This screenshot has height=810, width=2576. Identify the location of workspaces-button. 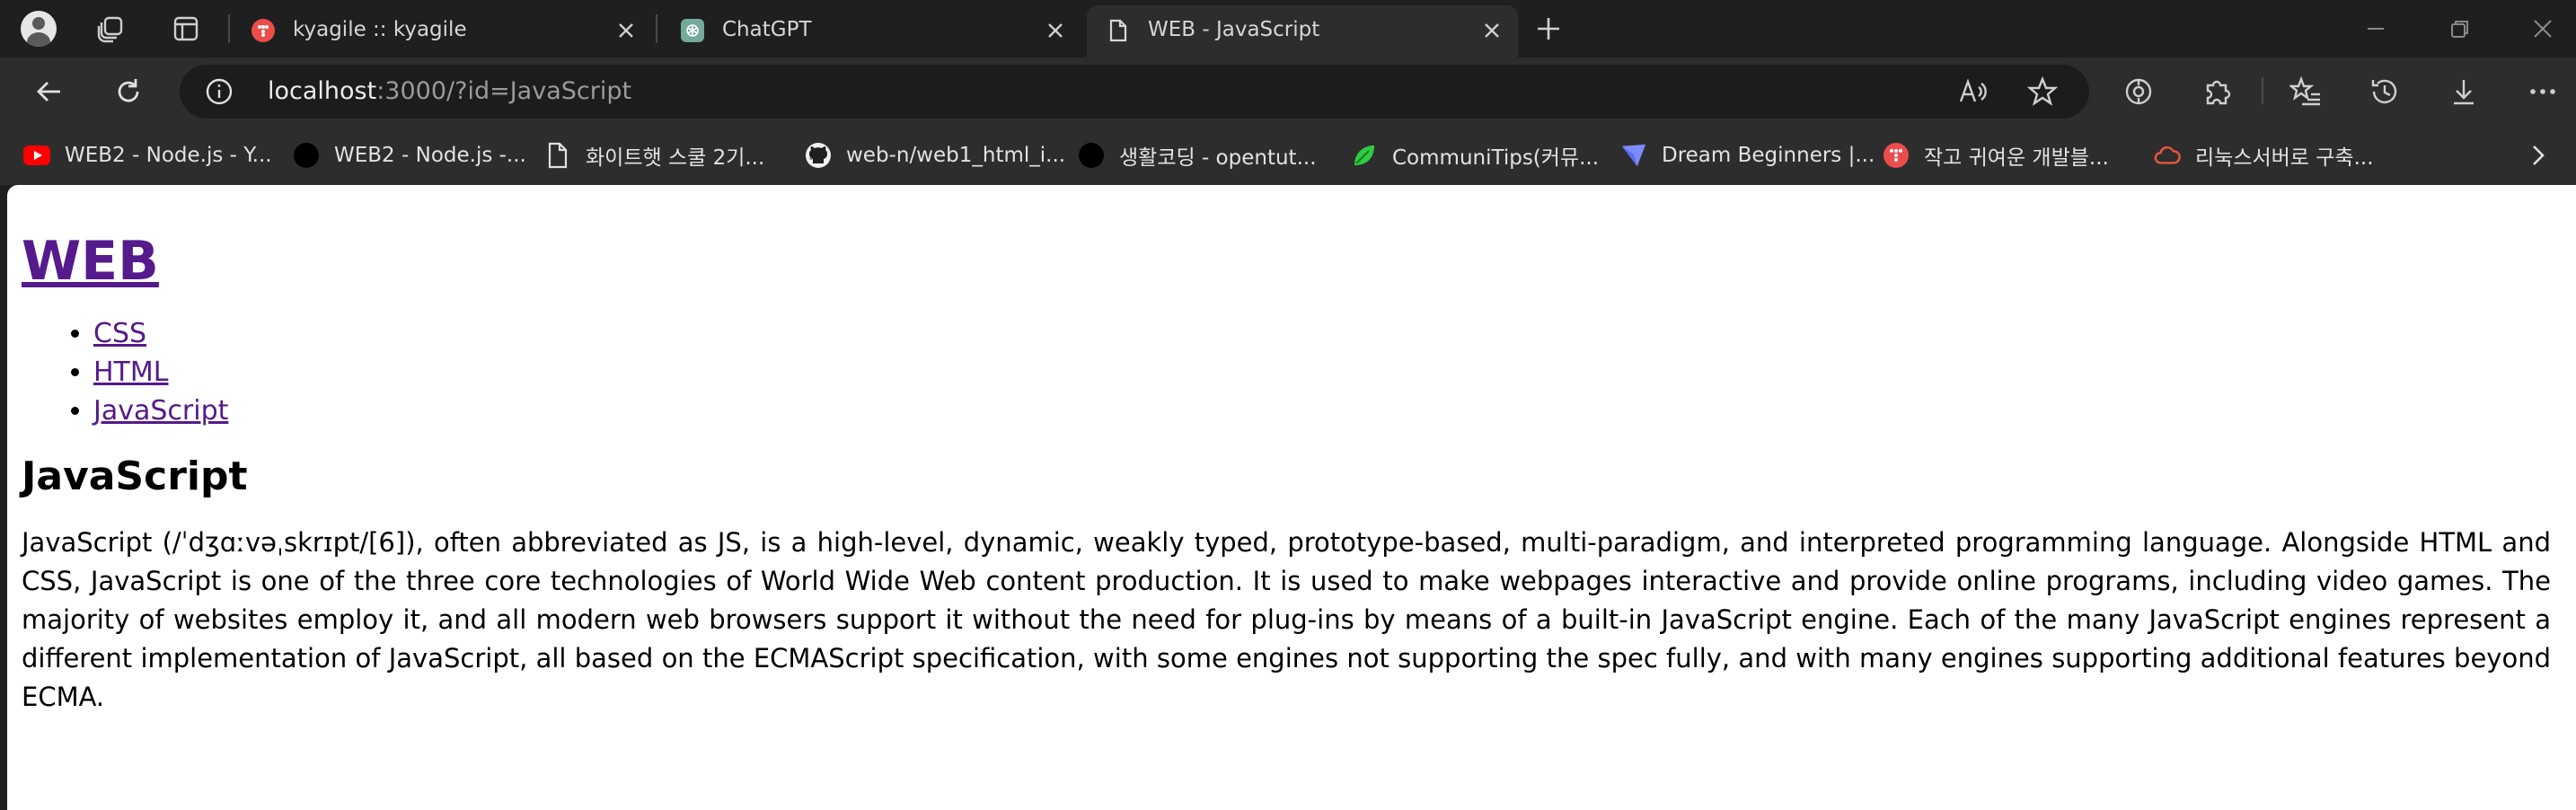
(110, 29).